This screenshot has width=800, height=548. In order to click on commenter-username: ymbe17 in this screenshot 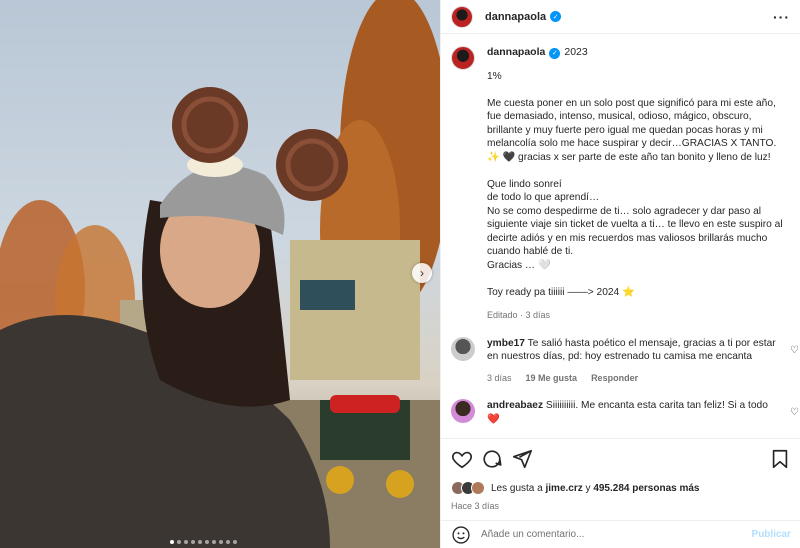, I will do `click(506, 343)`.